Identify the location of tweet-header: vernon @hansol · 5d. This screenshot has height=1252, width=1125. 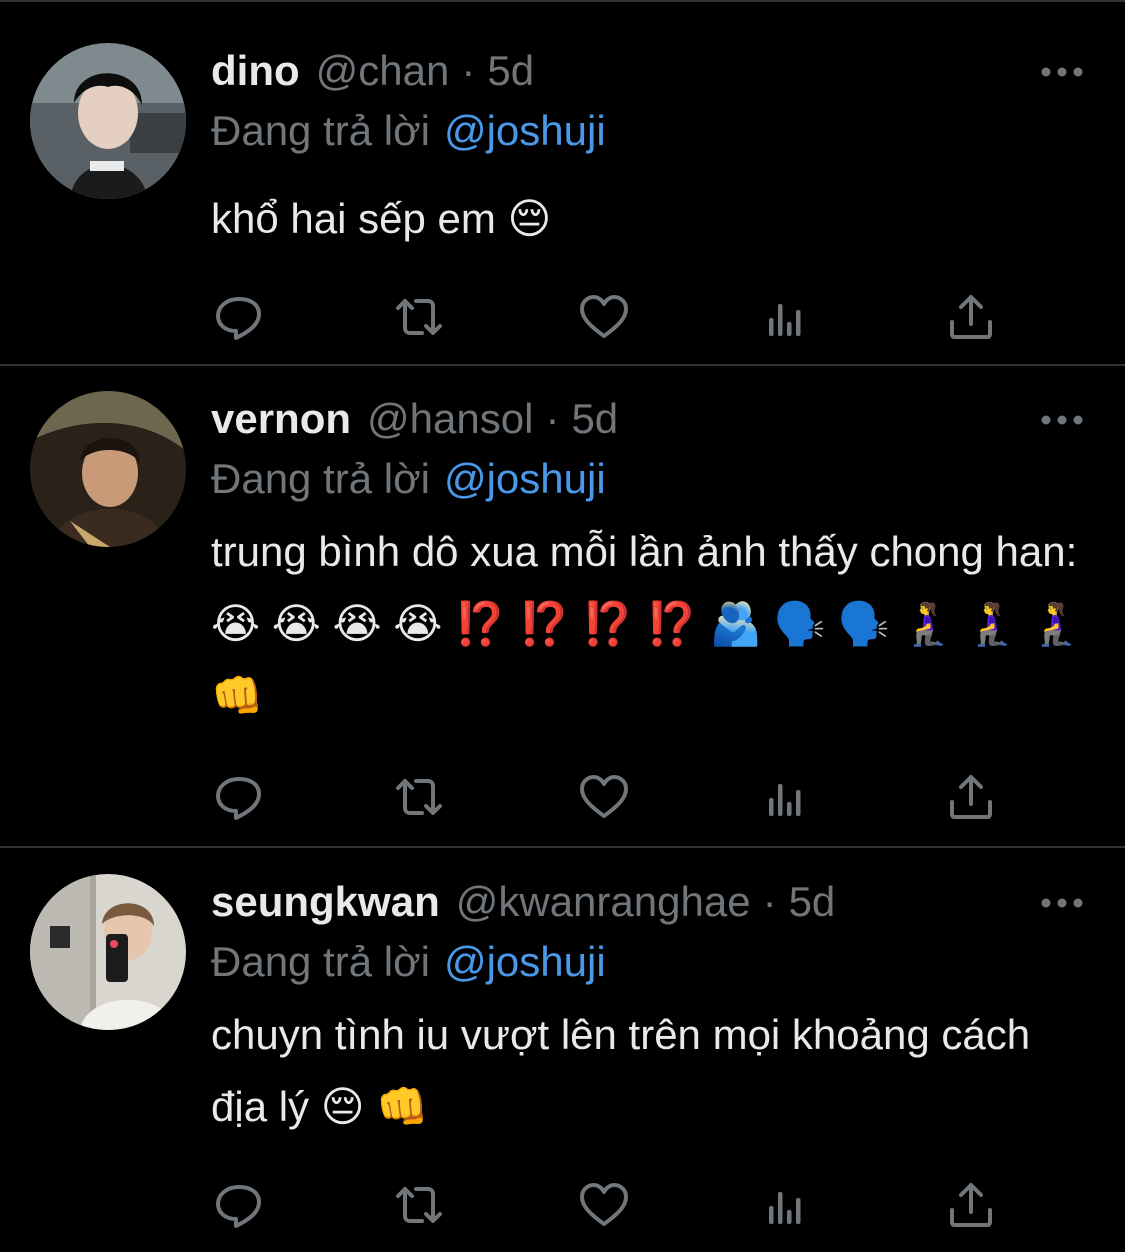
(414, 422).